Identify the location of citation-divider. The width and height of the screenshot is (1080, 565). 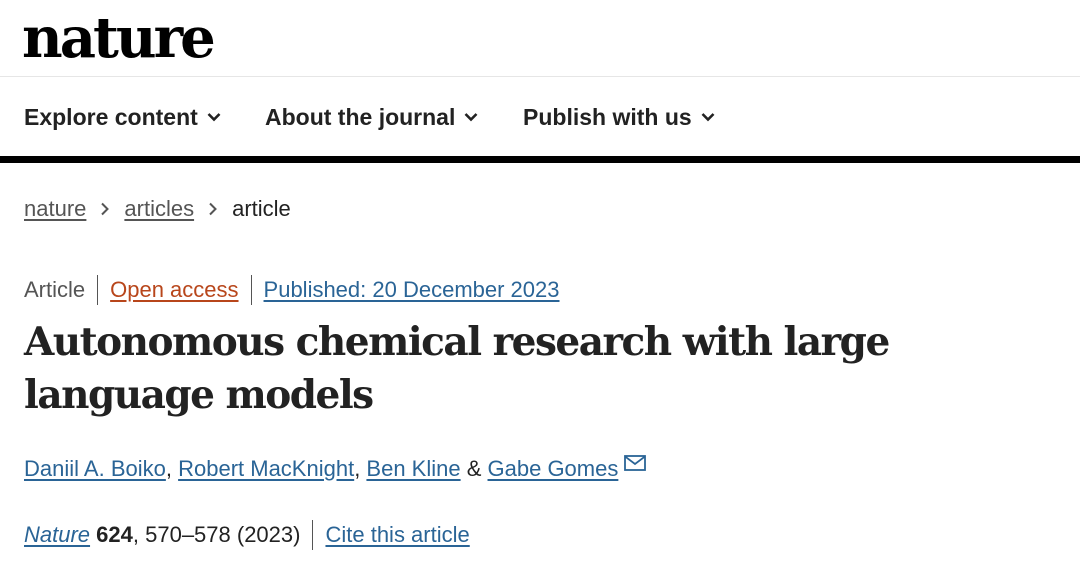
(313, 535).